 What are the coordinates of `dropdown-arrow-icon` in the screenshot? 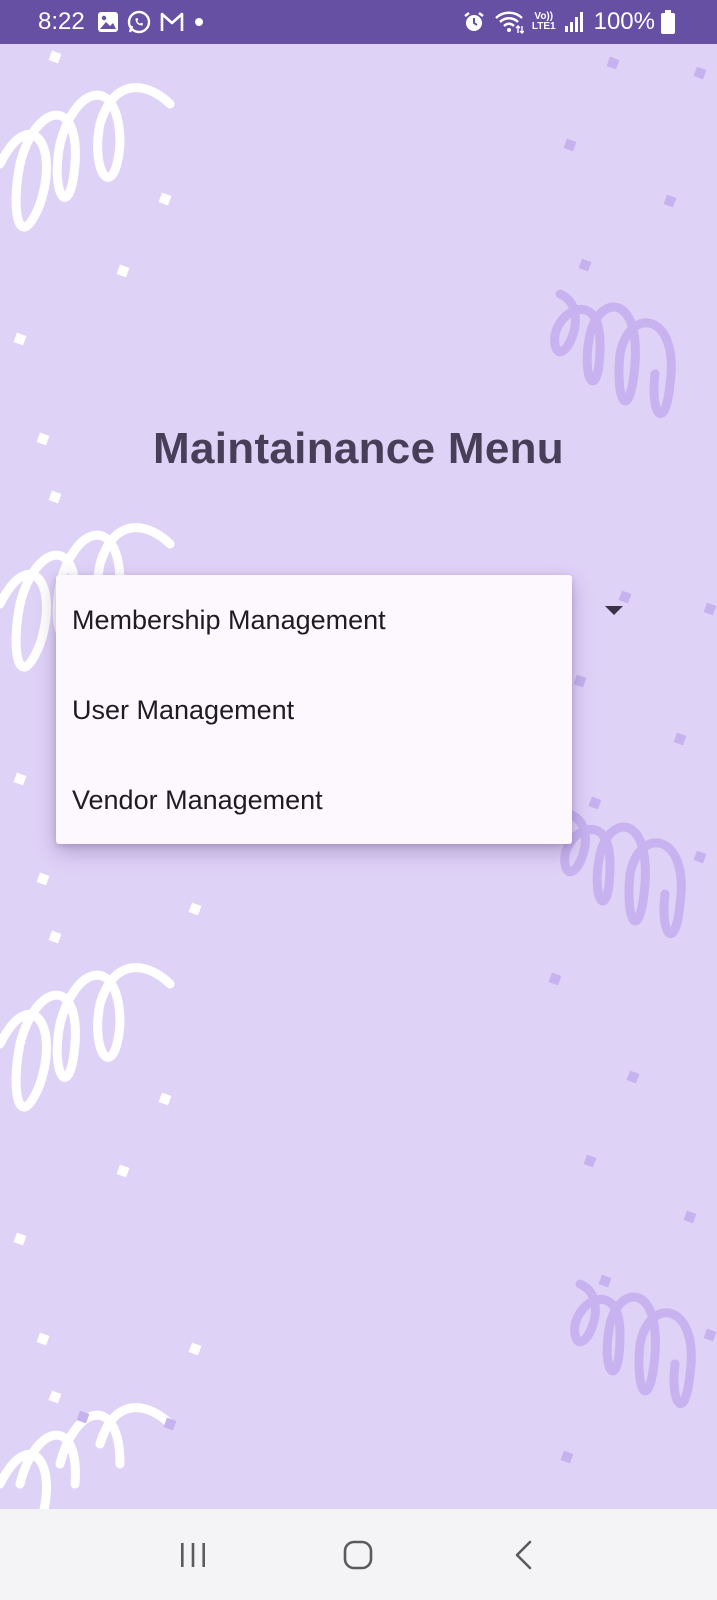 It's located at (614, 610).